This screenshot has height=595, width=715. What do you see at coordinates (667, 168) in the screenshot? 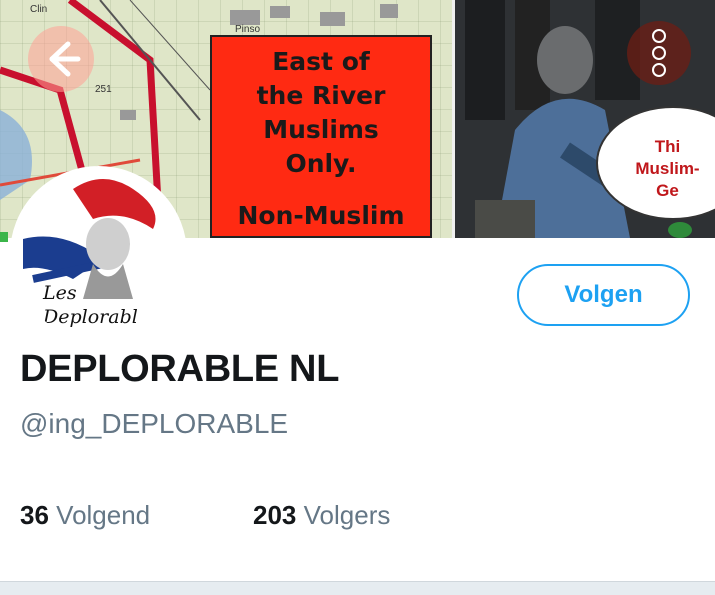
I see `speech-bubble-text: Thi Muslim- Ge` at bounding box center [667, 168].